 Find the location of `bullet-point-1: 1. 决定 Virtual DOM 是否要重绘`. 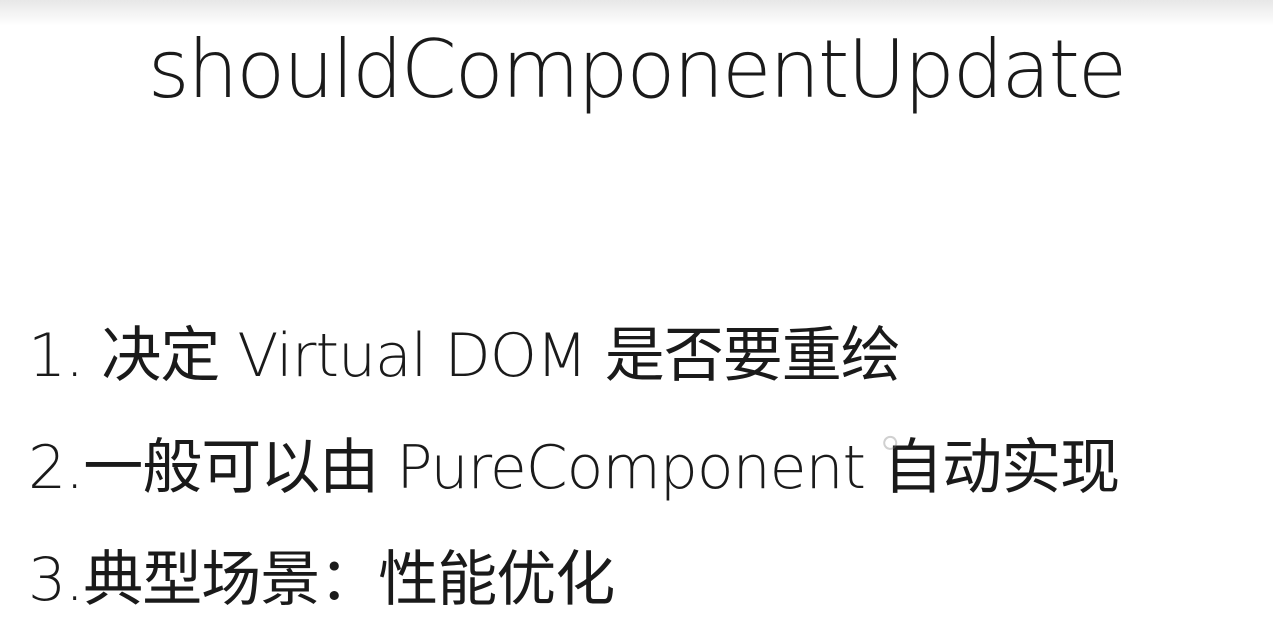

bullet-point-1: 1. 决定 Virtual DOM 是否要重绘 is located at coordinates (464, 356).